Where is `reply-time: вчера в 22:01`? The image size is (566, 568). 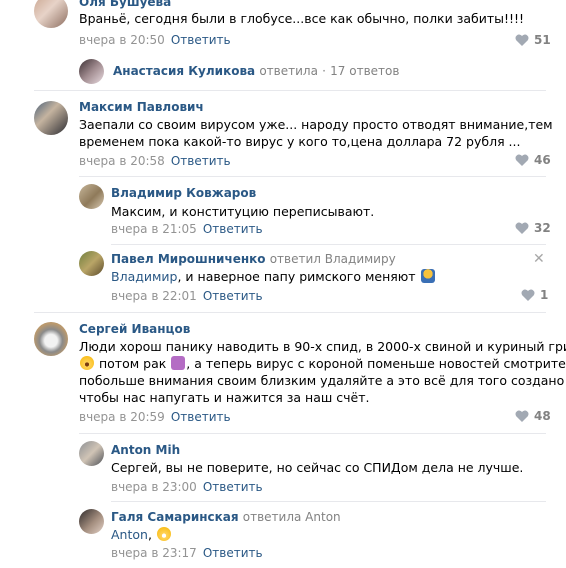
reply-time: вчера в 22:01 is located at coordinates (154, 296).